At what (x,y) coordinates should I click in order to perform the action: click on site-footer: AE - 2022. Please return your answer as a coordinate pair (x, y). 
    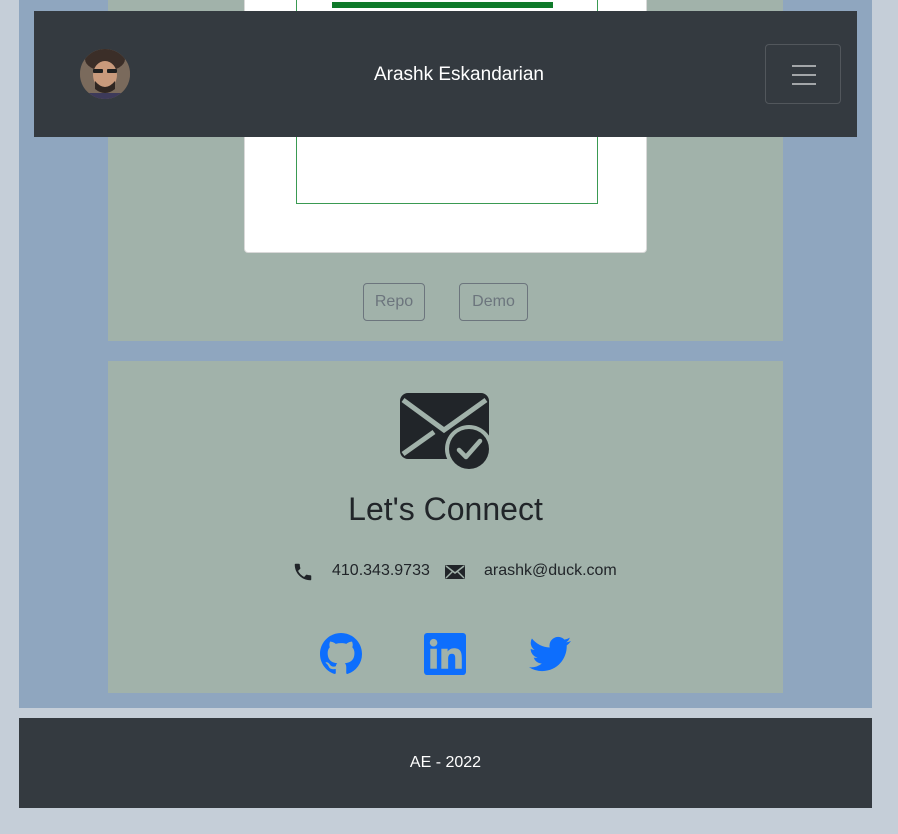
    Looking at the image, I should click on (445, 763).